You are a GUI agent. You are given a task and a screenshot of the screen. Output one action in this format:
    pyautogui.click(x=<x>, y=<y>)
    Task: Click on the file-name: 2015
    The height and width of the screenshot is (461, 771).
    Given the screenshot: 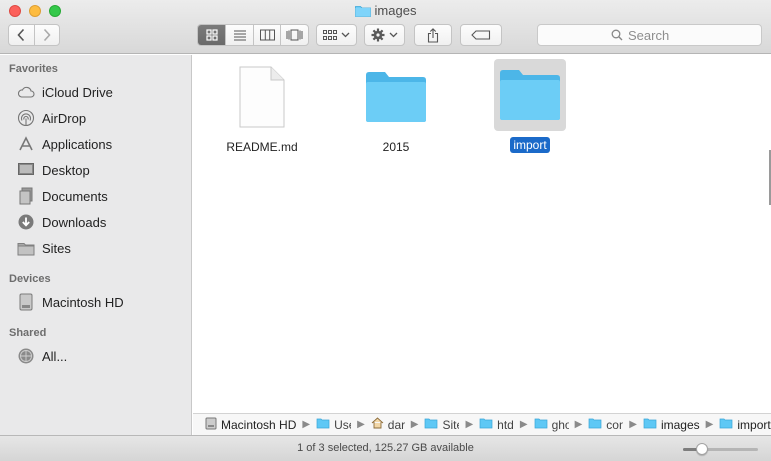 What is the action you would take?
    pyautogui.click(x=396, y=147)
    